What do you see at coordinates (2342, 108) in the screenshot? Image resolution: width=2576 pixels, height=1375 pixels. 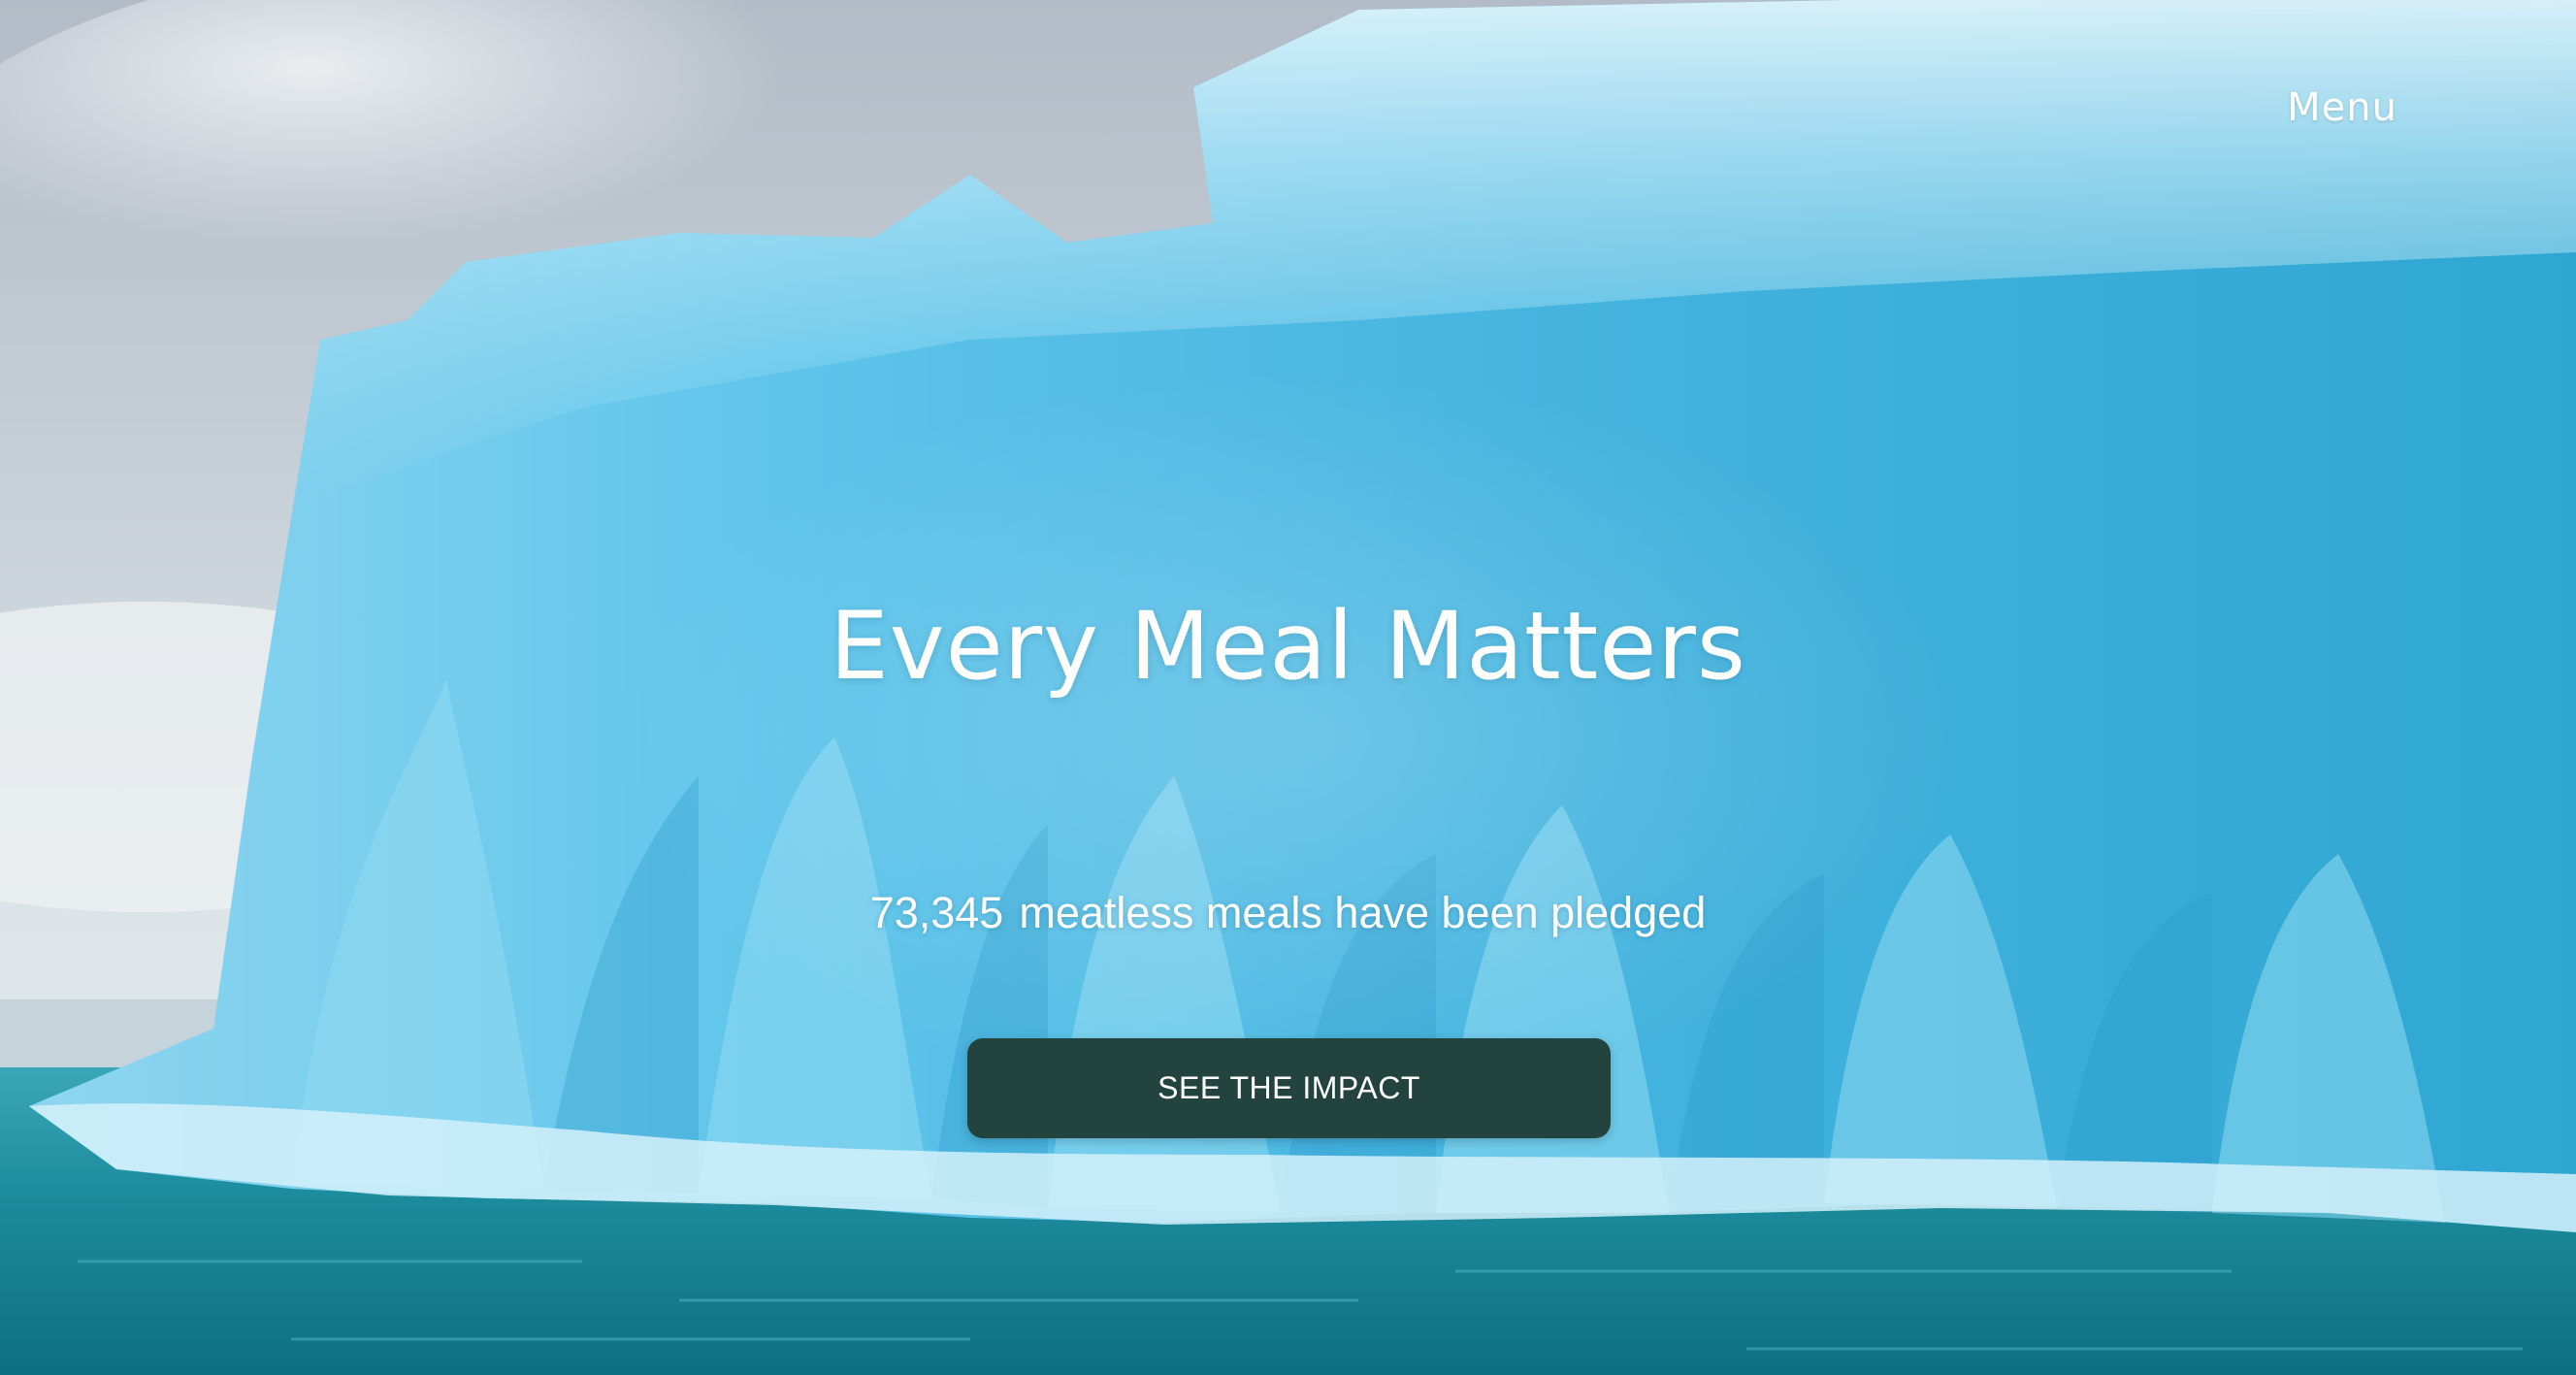 I see `menu-button: Menu` at bounding box center [2342, 108].